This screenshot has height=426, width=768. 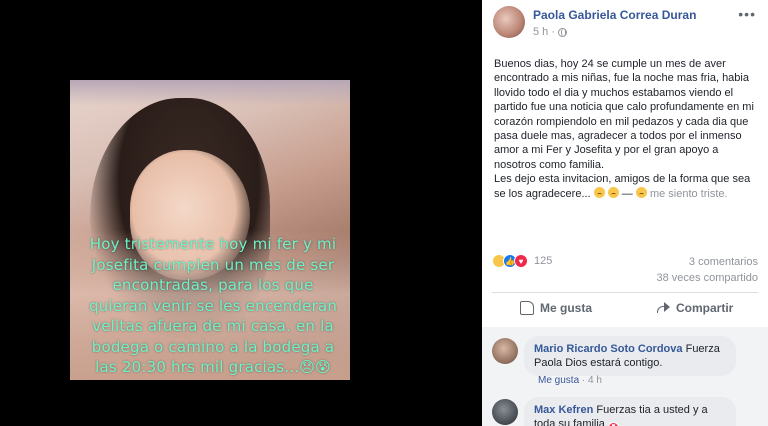 What do you see at coordinates (614, 15) in the screenshot?
I see `author-name: Paola Gabriela Correa Duran` at bounding box center [614, 15].